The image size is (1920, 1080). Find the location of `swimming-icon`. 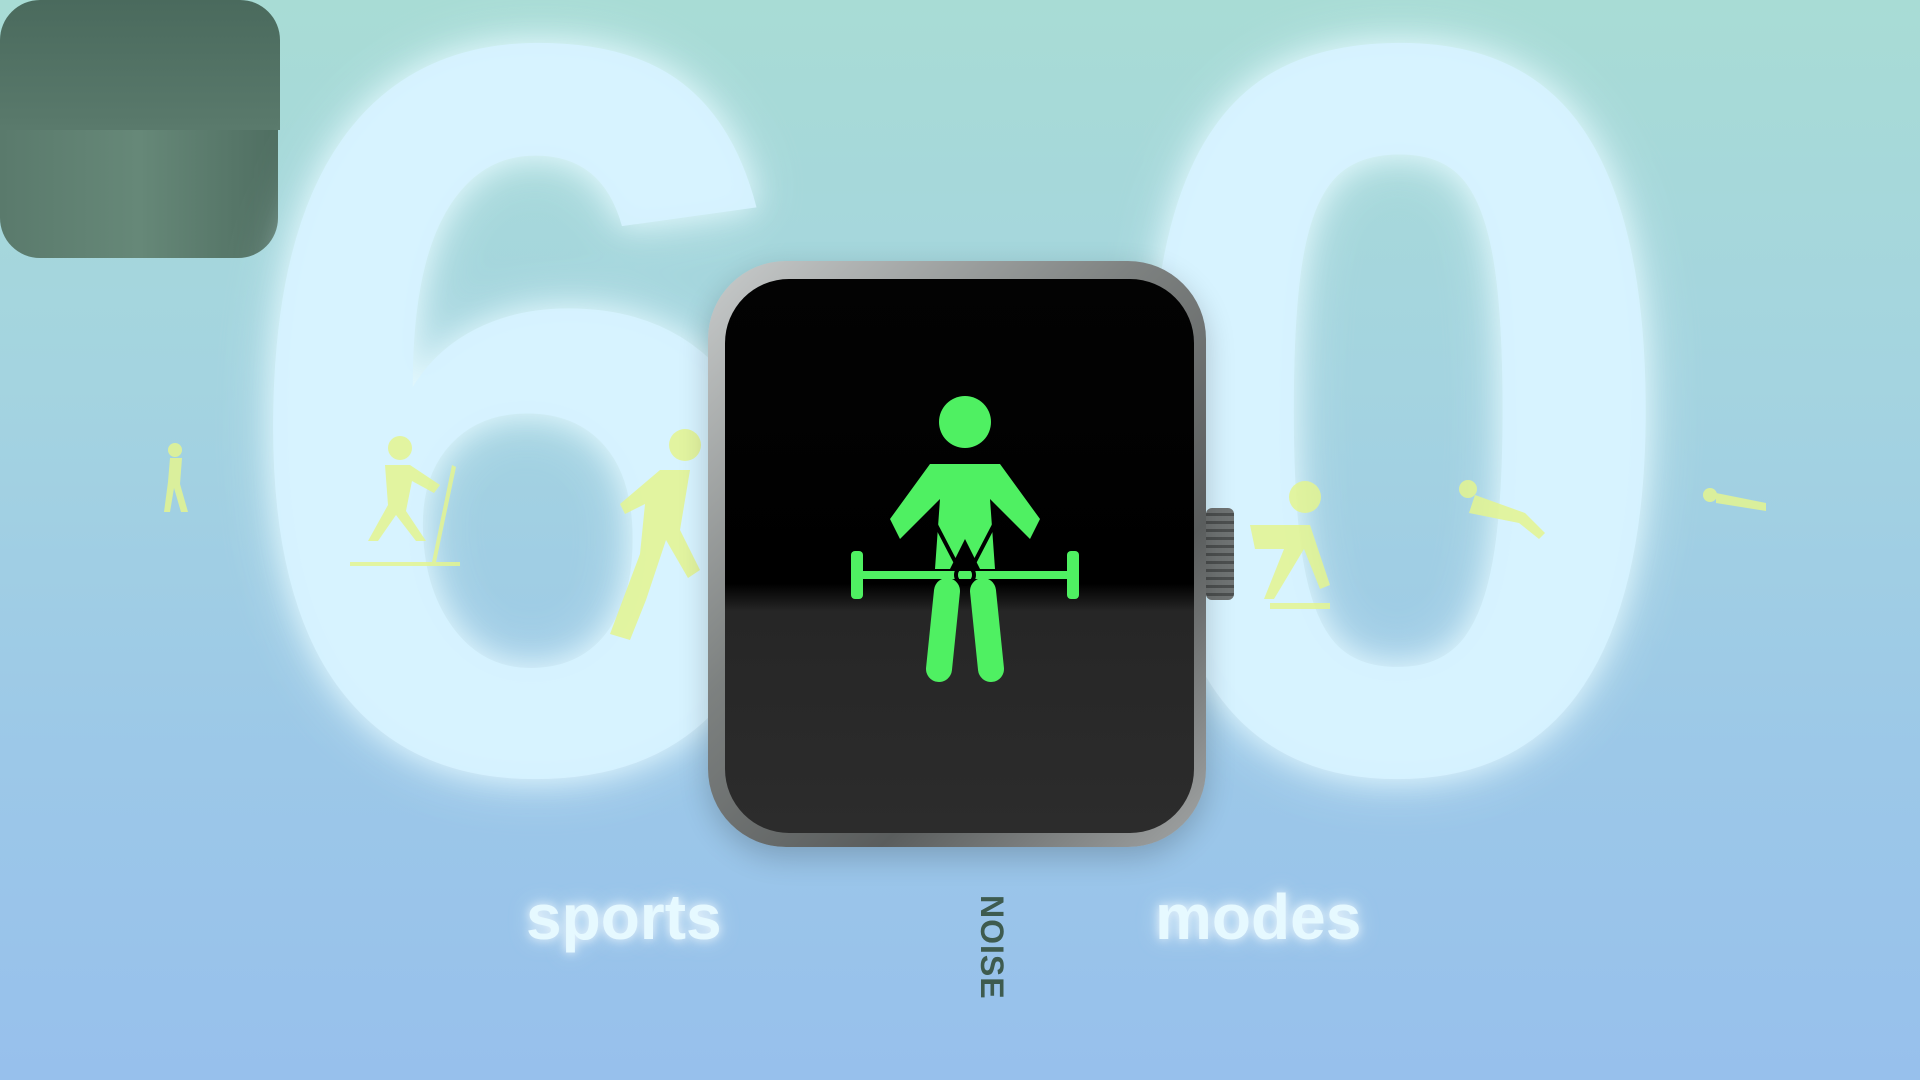

swimming-icon is located at coordinates (1502, 509).